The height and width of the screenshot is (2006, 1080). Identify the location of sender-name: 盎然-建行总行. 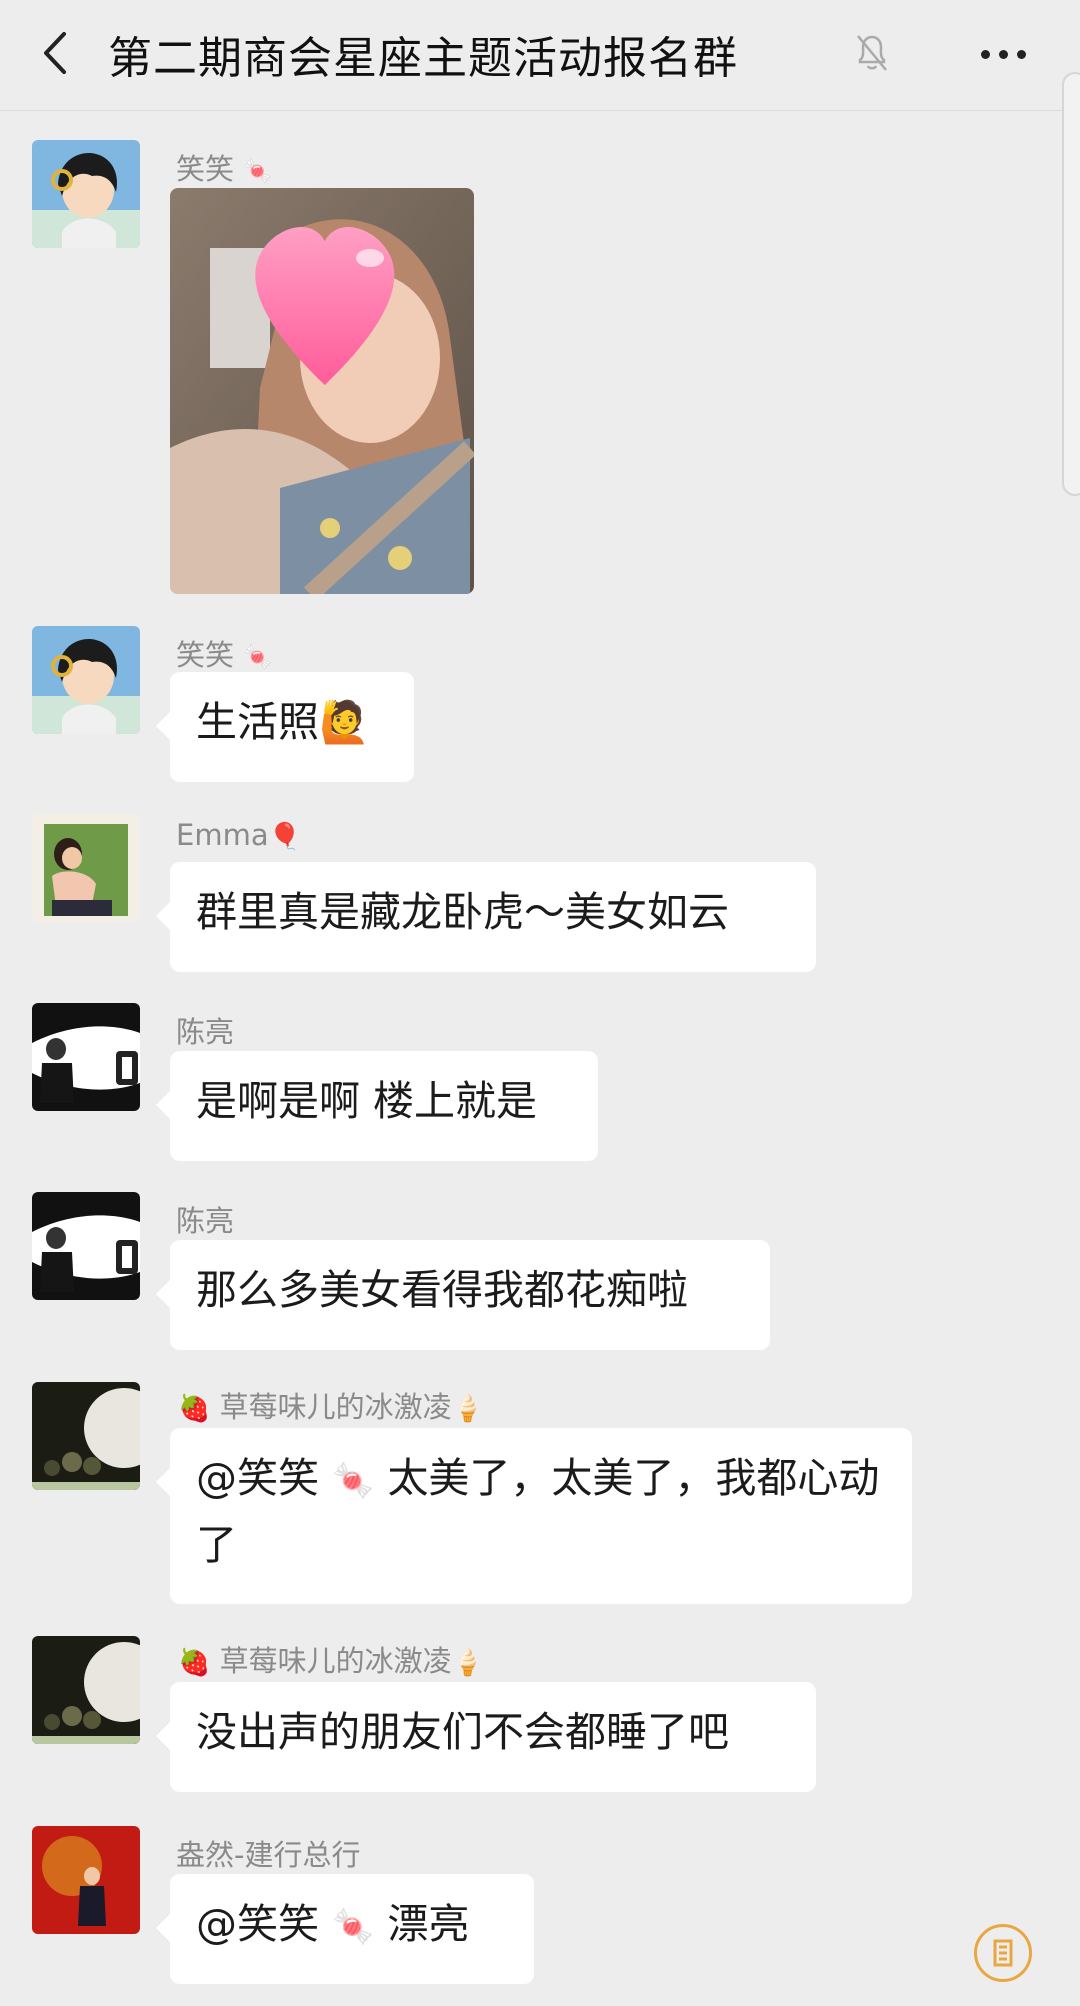
(268, 1855).